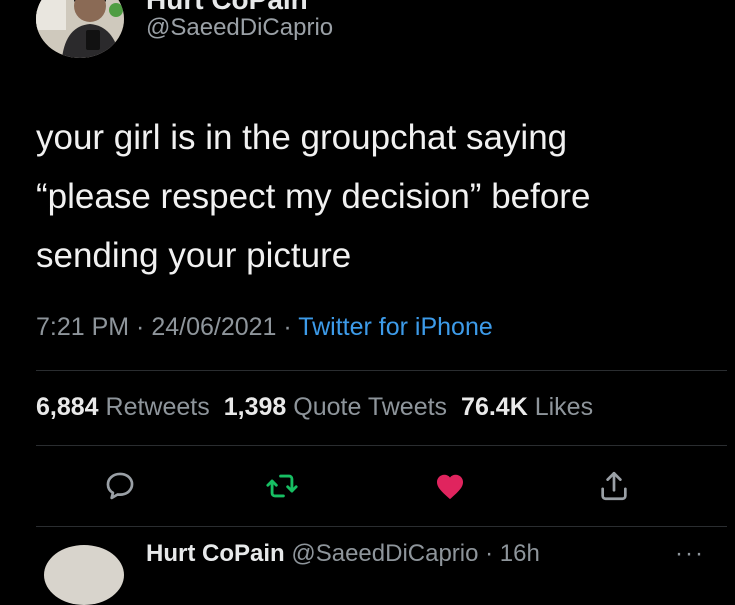 This screenshot has height=605, width=735. I want to click on retweet-button, so click(282, 486).